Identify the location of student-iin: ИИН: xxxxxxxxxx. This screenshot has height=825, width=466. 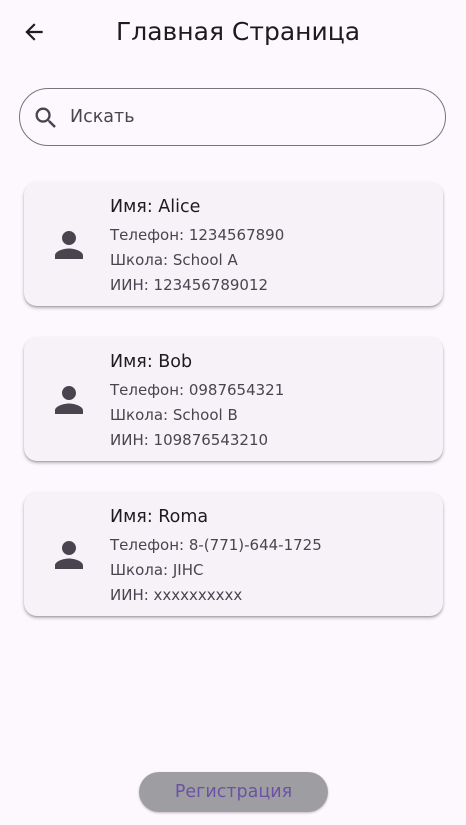
(176, 595).